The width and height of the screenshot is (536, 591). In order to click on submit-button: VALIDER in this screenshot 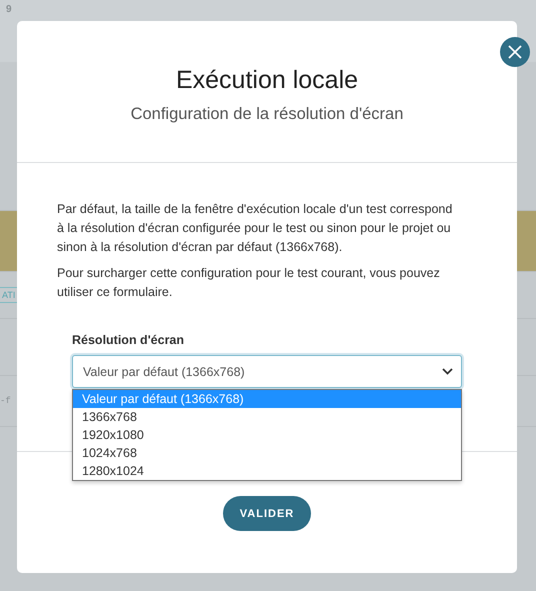, I will do `click(267, 513)`.